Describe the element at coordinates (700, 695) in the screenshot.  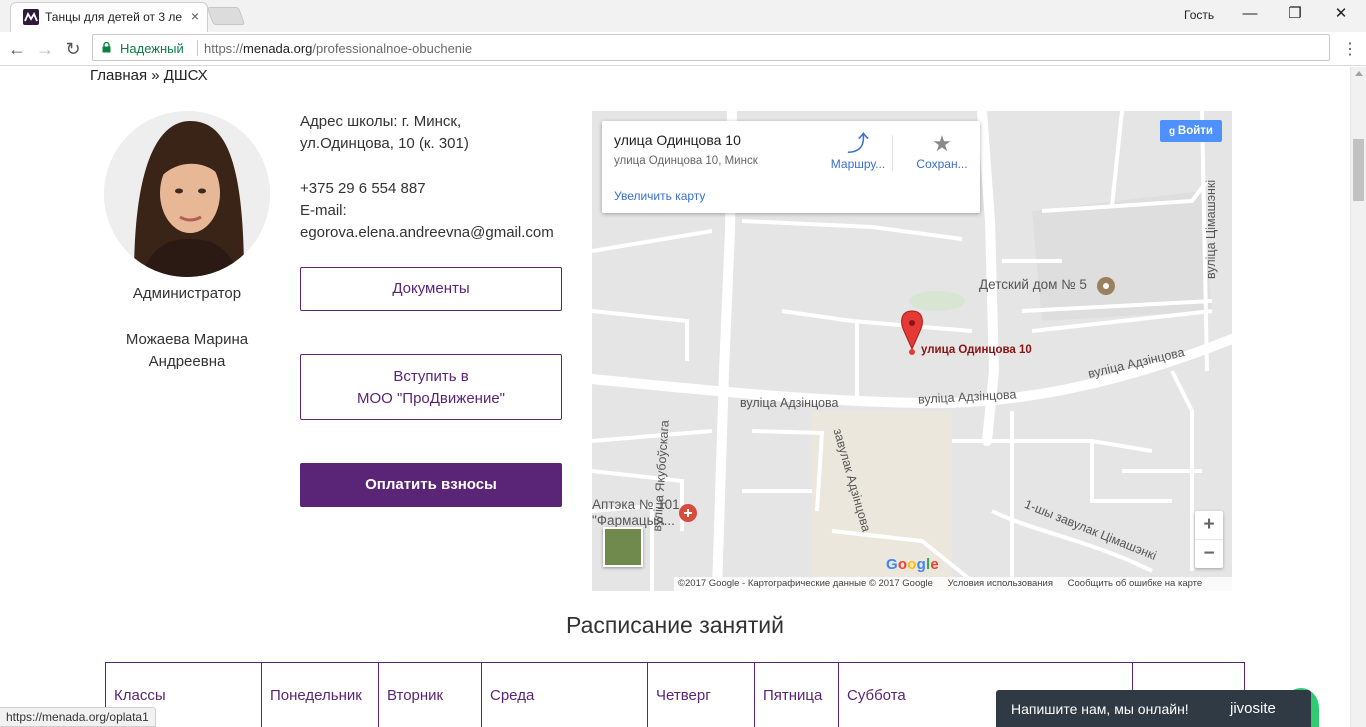
I see `col-header-thursday: Четверг` at that location.